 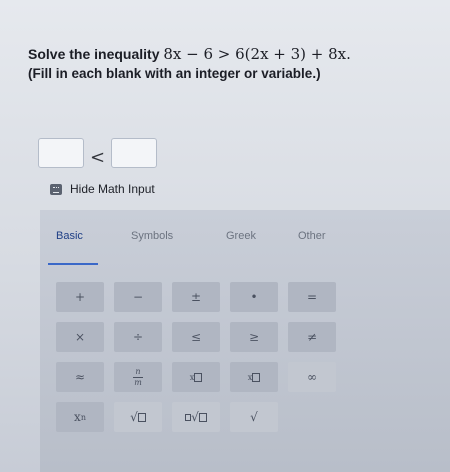 I want to click on answer-row: <, so click(x=98, y=152).